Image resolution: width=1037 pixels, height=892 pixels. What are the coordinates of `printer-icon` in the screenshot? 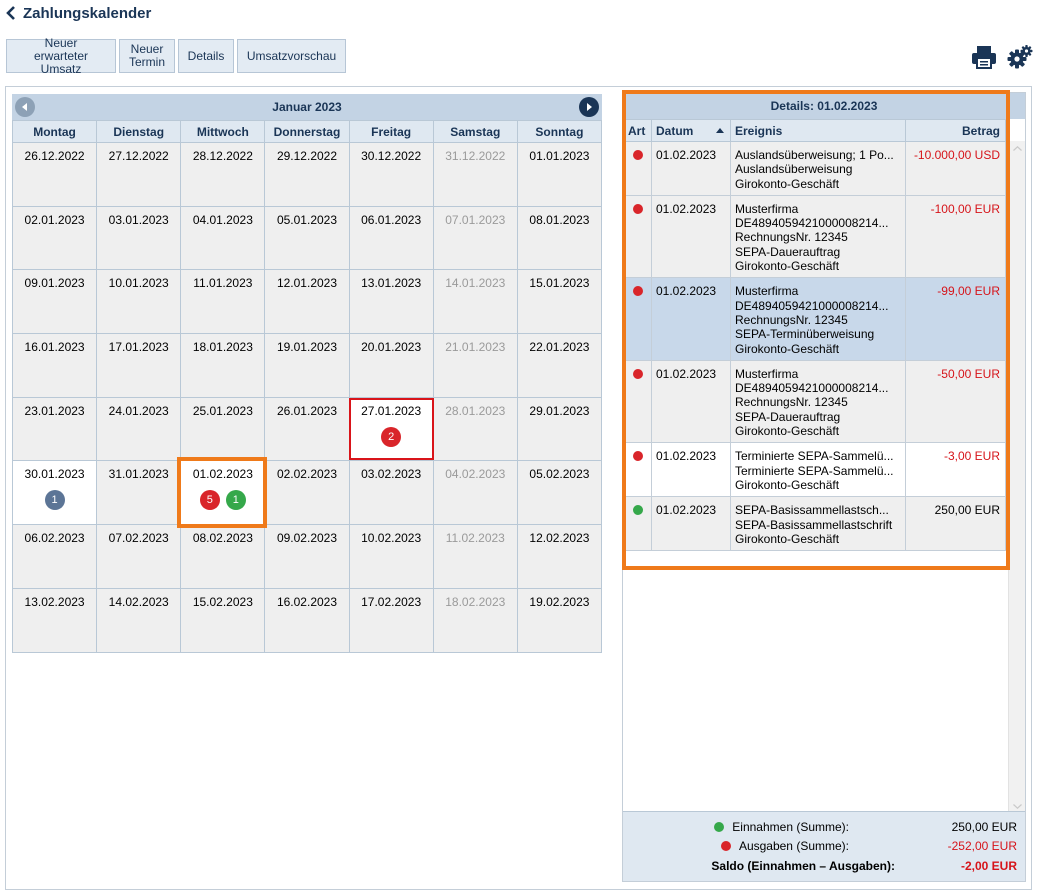 It's located at (984, 57).